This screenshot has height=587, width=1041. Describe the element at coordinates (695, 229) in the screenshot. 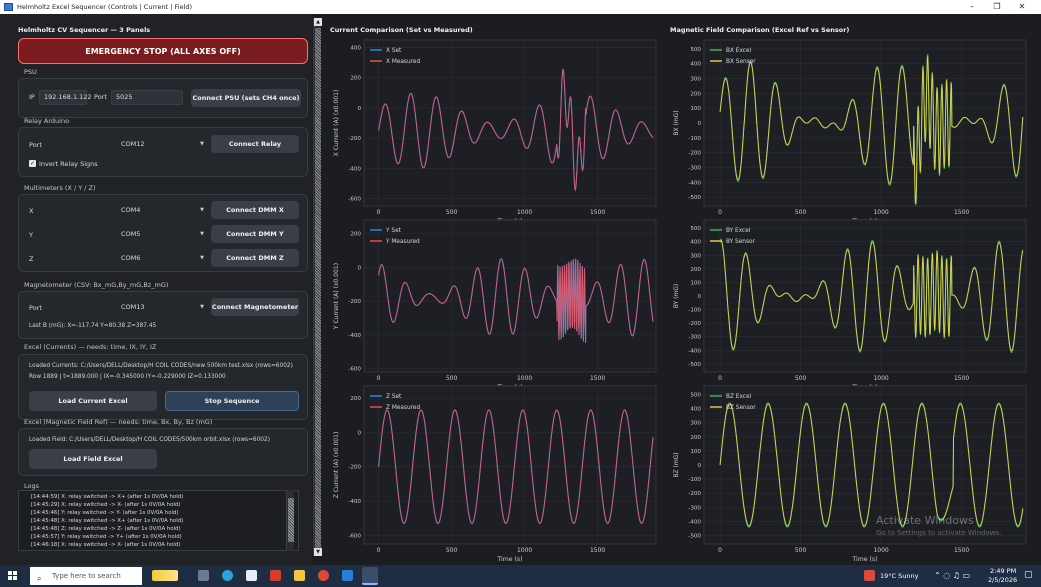

I see `y-tick-label: 500` at that location.